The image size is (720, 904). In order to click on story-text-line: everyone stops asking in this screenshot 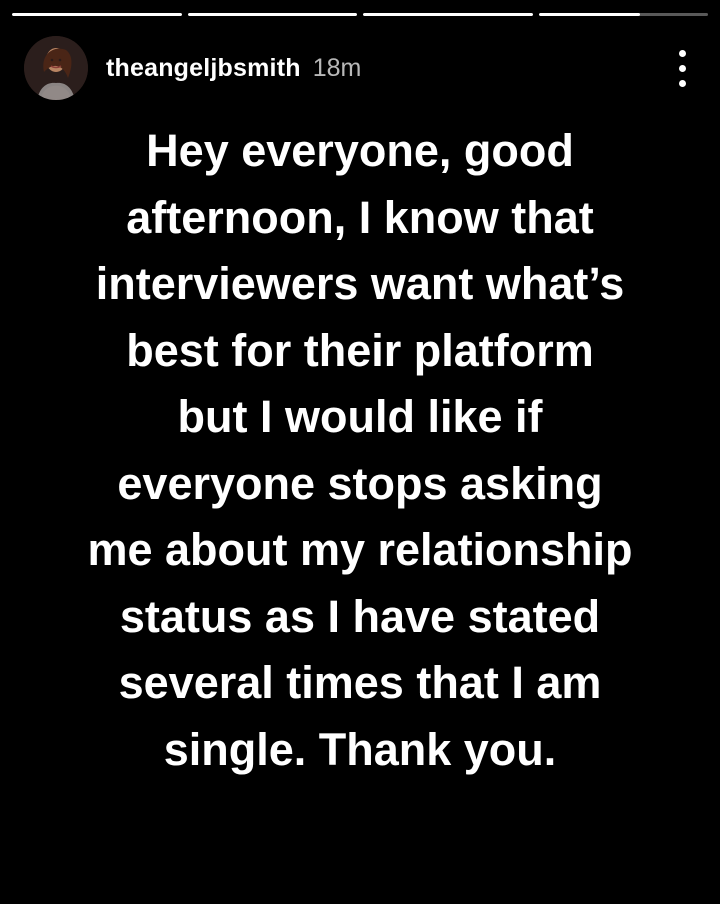, I will do `click(360, 483)`.